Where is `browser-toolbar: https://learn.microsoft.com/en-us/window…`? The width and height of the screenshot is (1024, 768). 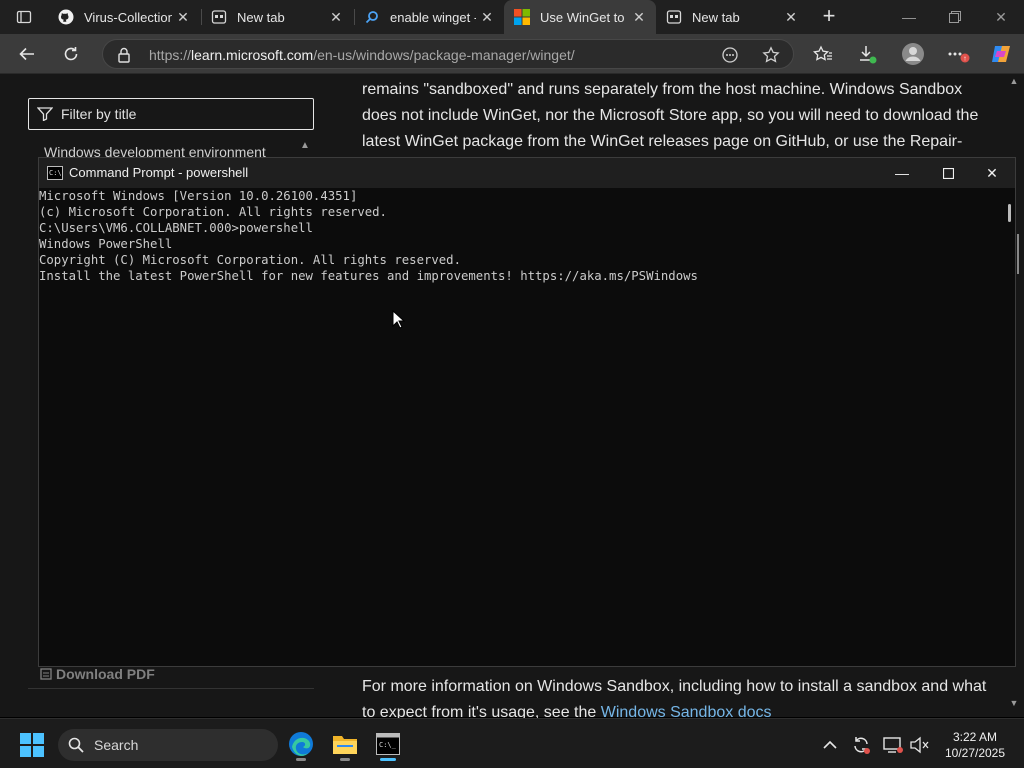
browser-toolbar: https://learn.microsoft.com/en-us/window… is located at coordinates (512, 54).